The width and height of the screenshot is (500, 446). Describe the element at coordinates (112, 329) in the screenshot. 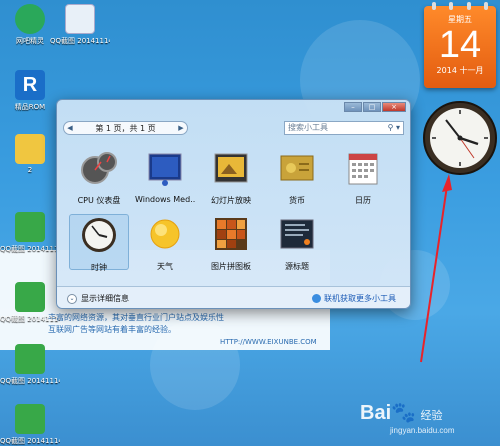

I see `website-text-line2: 互联网广告等网站有着丰富的经验。` at that location.